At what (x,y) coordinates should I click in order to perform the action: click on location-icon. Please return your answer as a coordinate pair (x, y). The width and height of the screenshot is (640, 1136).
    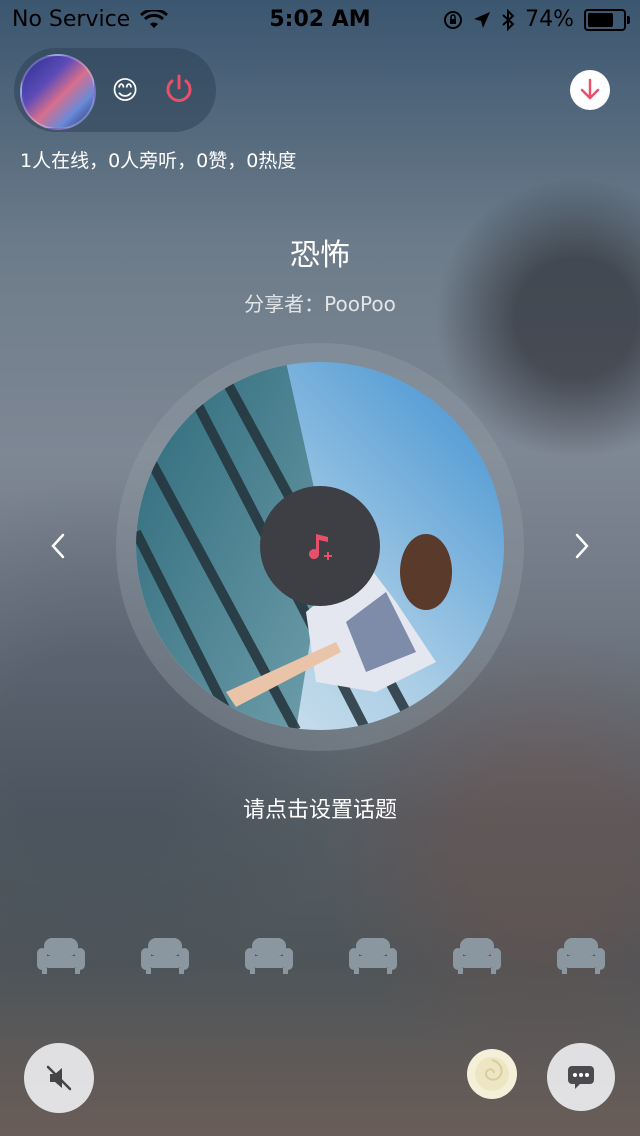
    Looking at the image, I should click on (482, 19).